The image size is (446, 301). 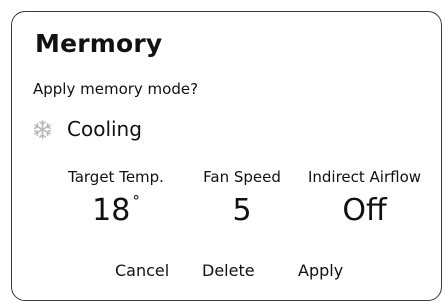 I want to click on target-temp-value-row: 18 °, so click(x=116, y=210).